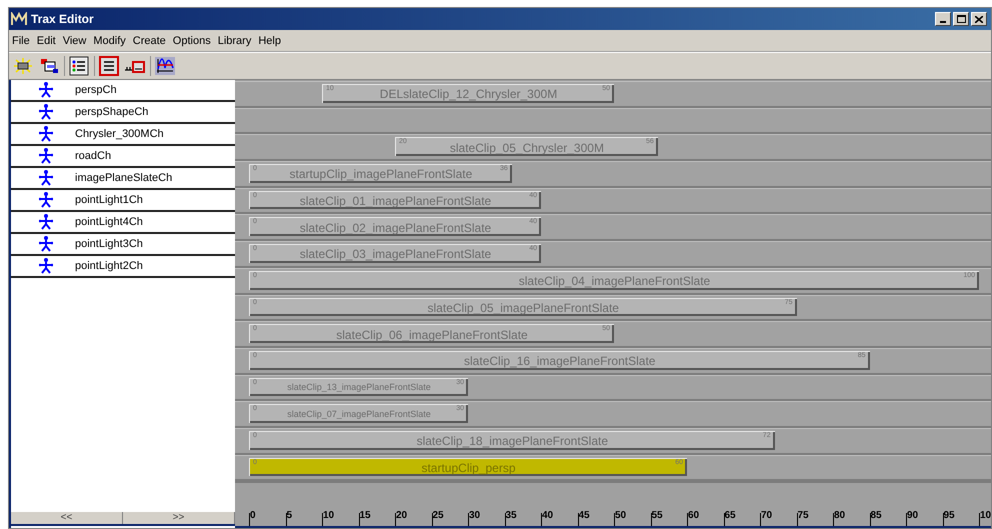  Describe the element at coordinates (474, 516) in the screenshot. I see `ruler-label: 30` at that location.